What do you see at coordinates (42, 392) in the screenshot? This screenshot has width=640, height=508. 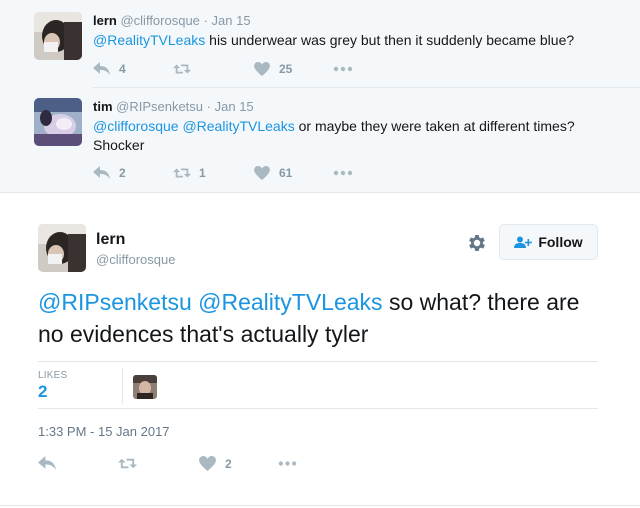 I see `likes-count: 2` at bounding box center [42, 392].